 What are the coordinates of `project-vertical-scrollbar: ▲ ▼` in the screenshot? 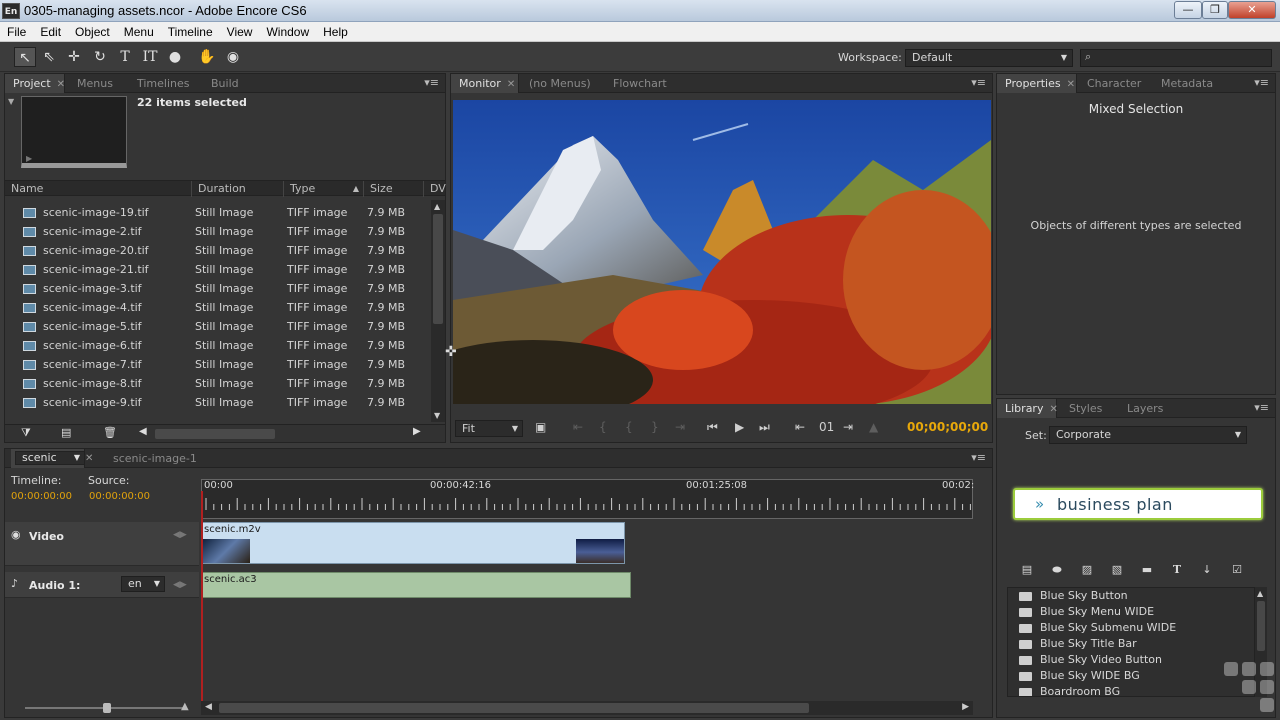 It's located at (438, 311).